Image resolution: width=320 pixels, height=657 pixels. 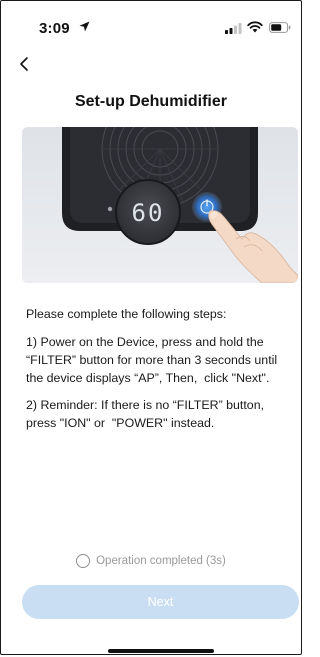 I want to click on operation-completed-checkbox: Operation completed (3s), so click(x=151, y=561).